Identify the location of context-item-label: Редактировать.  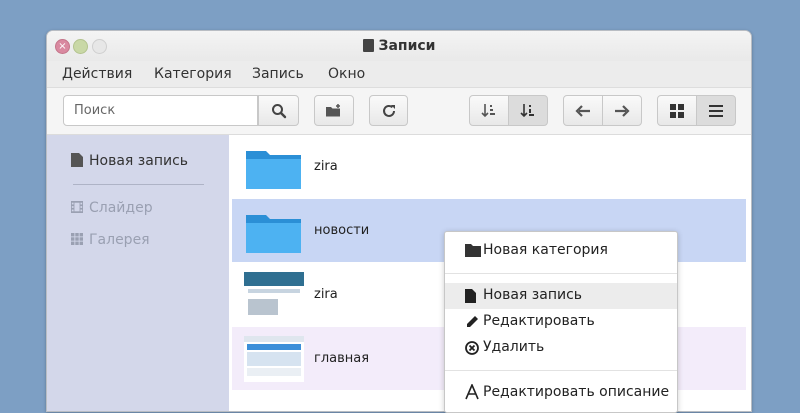
(539, 321).